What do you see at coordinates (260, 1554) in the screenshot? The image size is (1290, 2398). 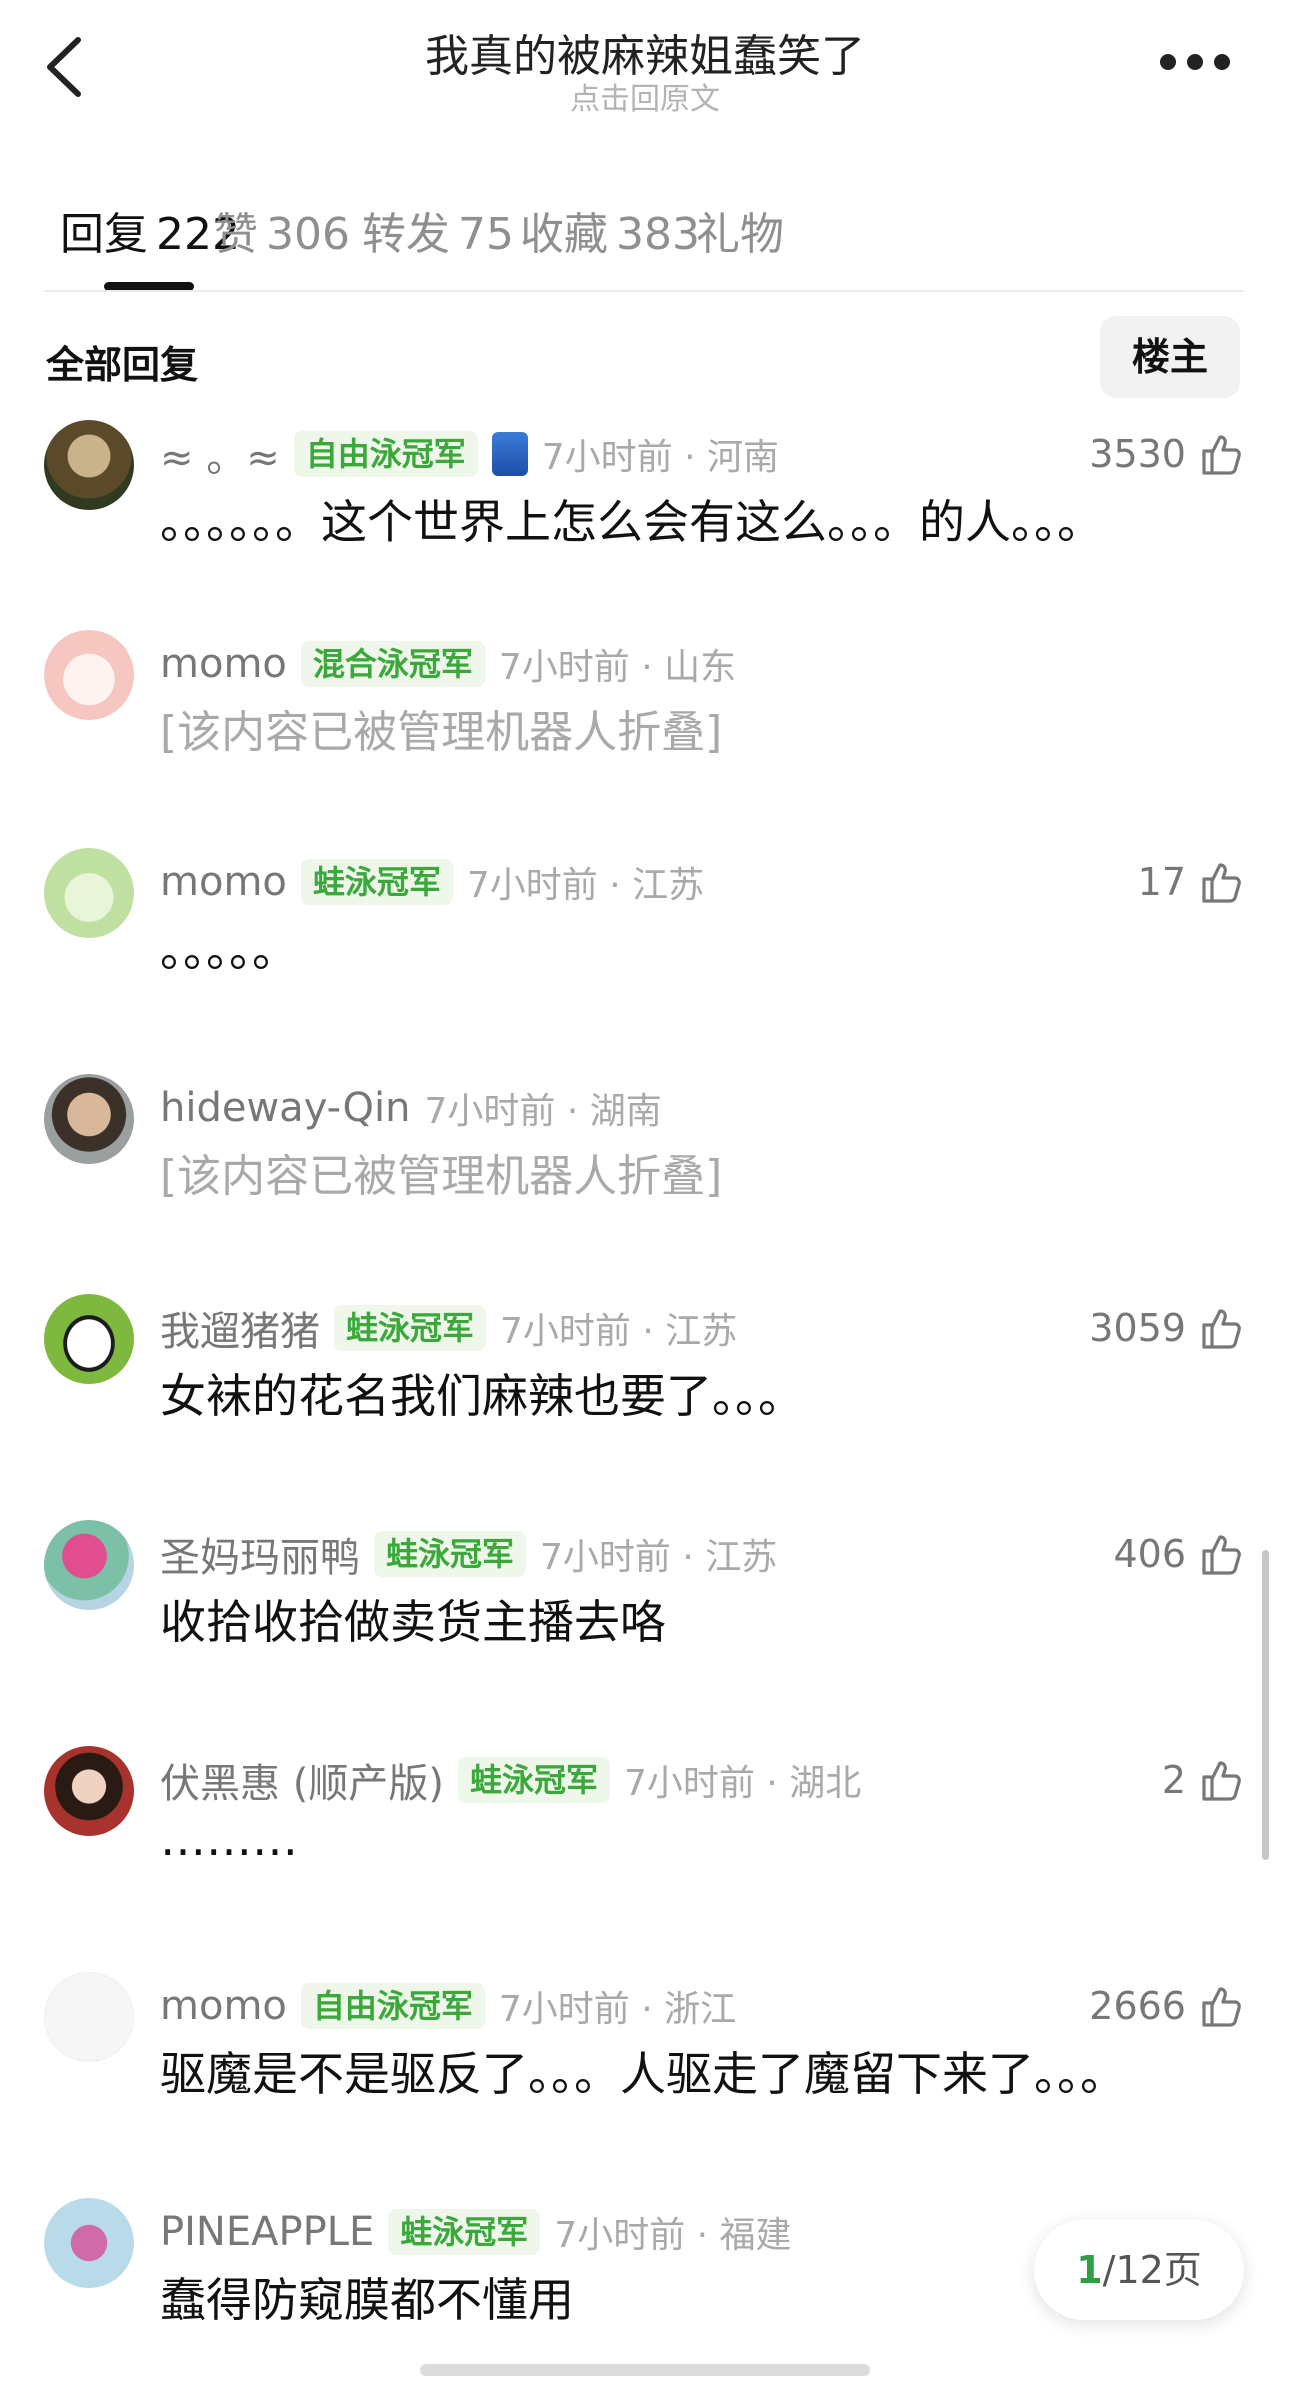 I see `username: 圣妈玛丽鸭` at bounding box center [260, 1554].